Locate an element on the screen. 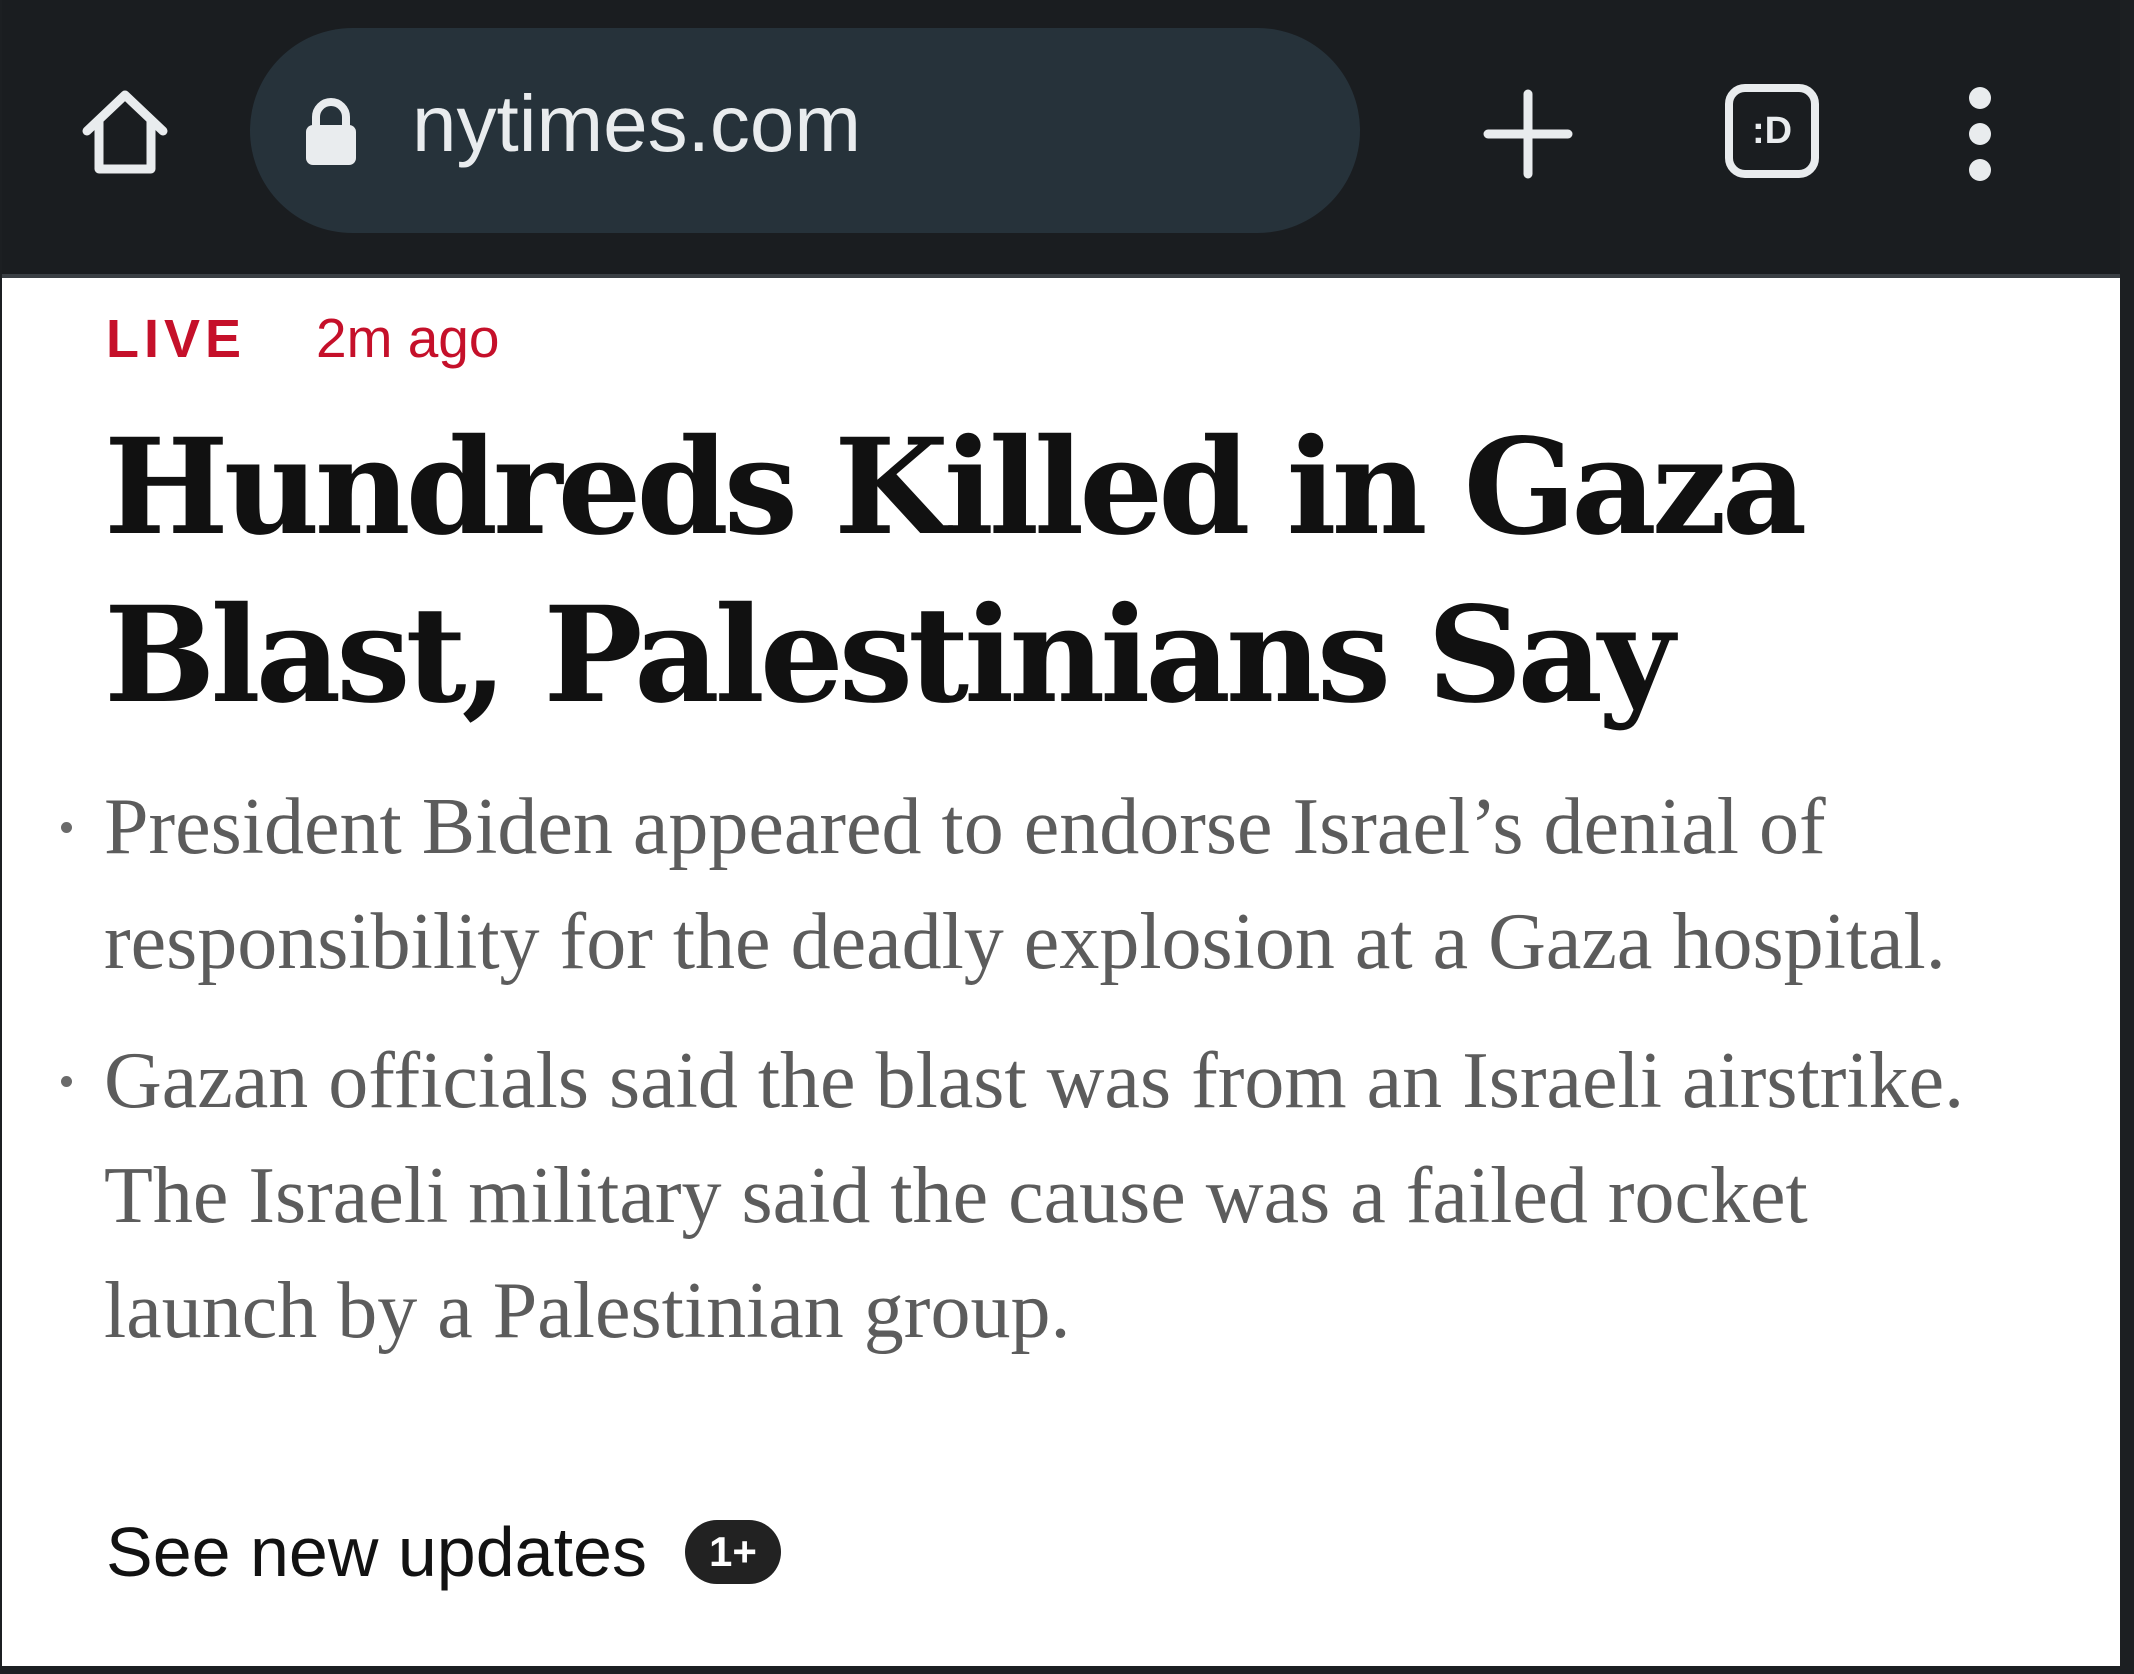 The image size is (2134, 1674). tab-switcher-button: :D is located at coordinates (1772, 131).